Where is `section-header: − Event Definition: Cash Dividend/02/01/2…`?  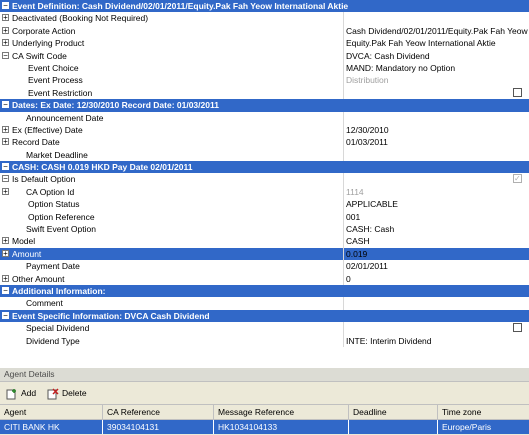 section-header: − Event Definition: Cash Dividend/02/01/2… is located at coordinates (264, 6).